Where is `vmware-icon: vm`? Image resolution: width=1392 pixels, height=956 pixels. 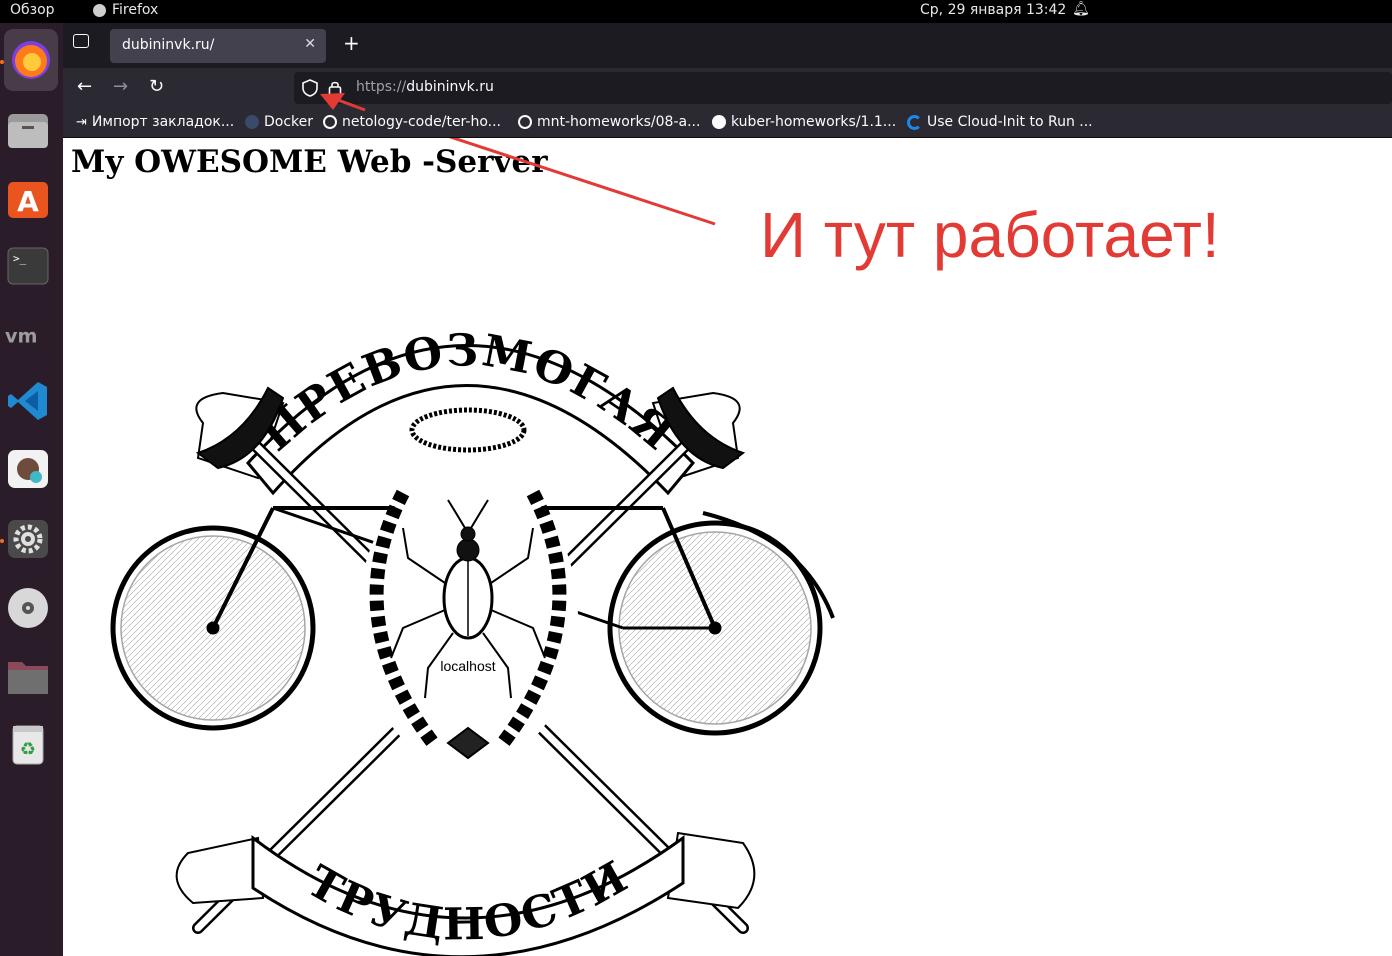
vmware-icon: vm is located at coordinates (21, 336).